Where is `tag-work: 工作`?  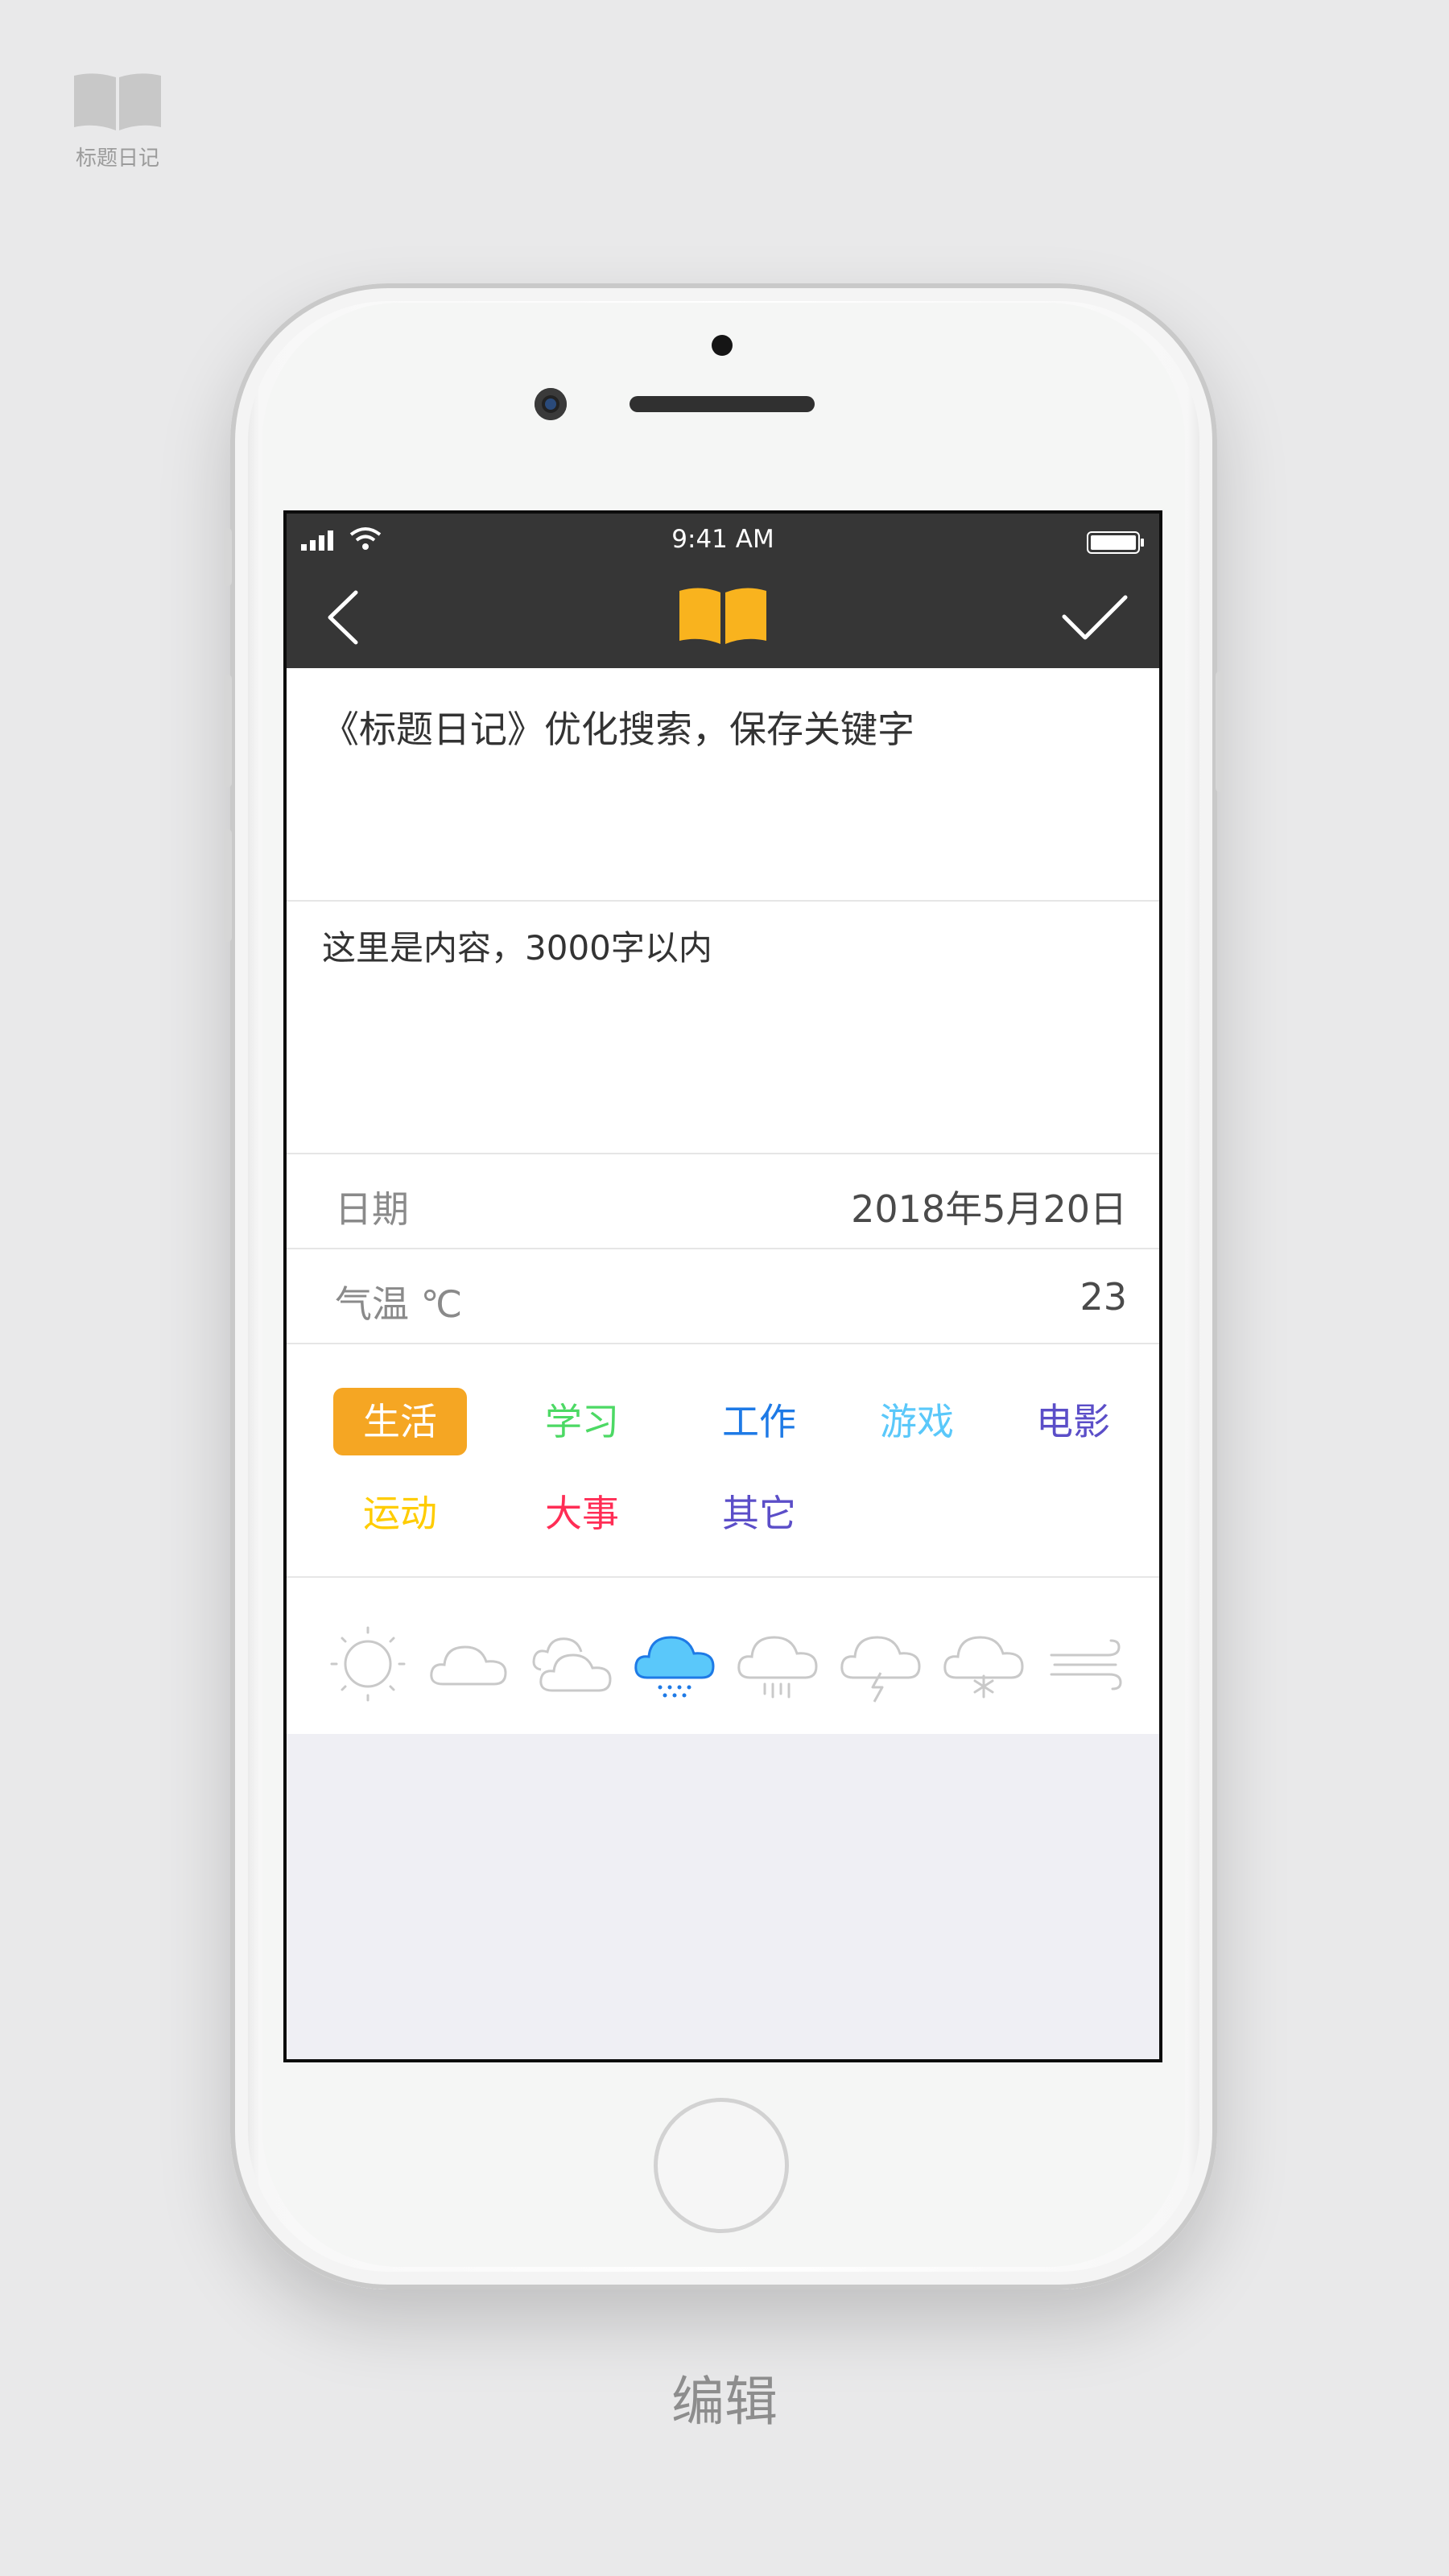
tag-work: 工作 is located at coordinates (759, 1421).